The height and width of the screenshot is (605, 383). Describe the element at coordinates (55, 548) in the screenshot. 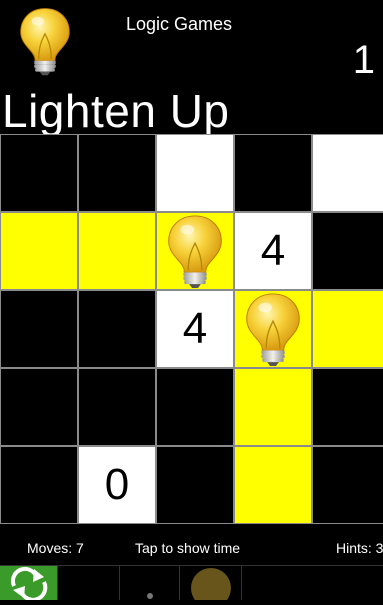

I see `moves-counter: Moves: 7` at that location.